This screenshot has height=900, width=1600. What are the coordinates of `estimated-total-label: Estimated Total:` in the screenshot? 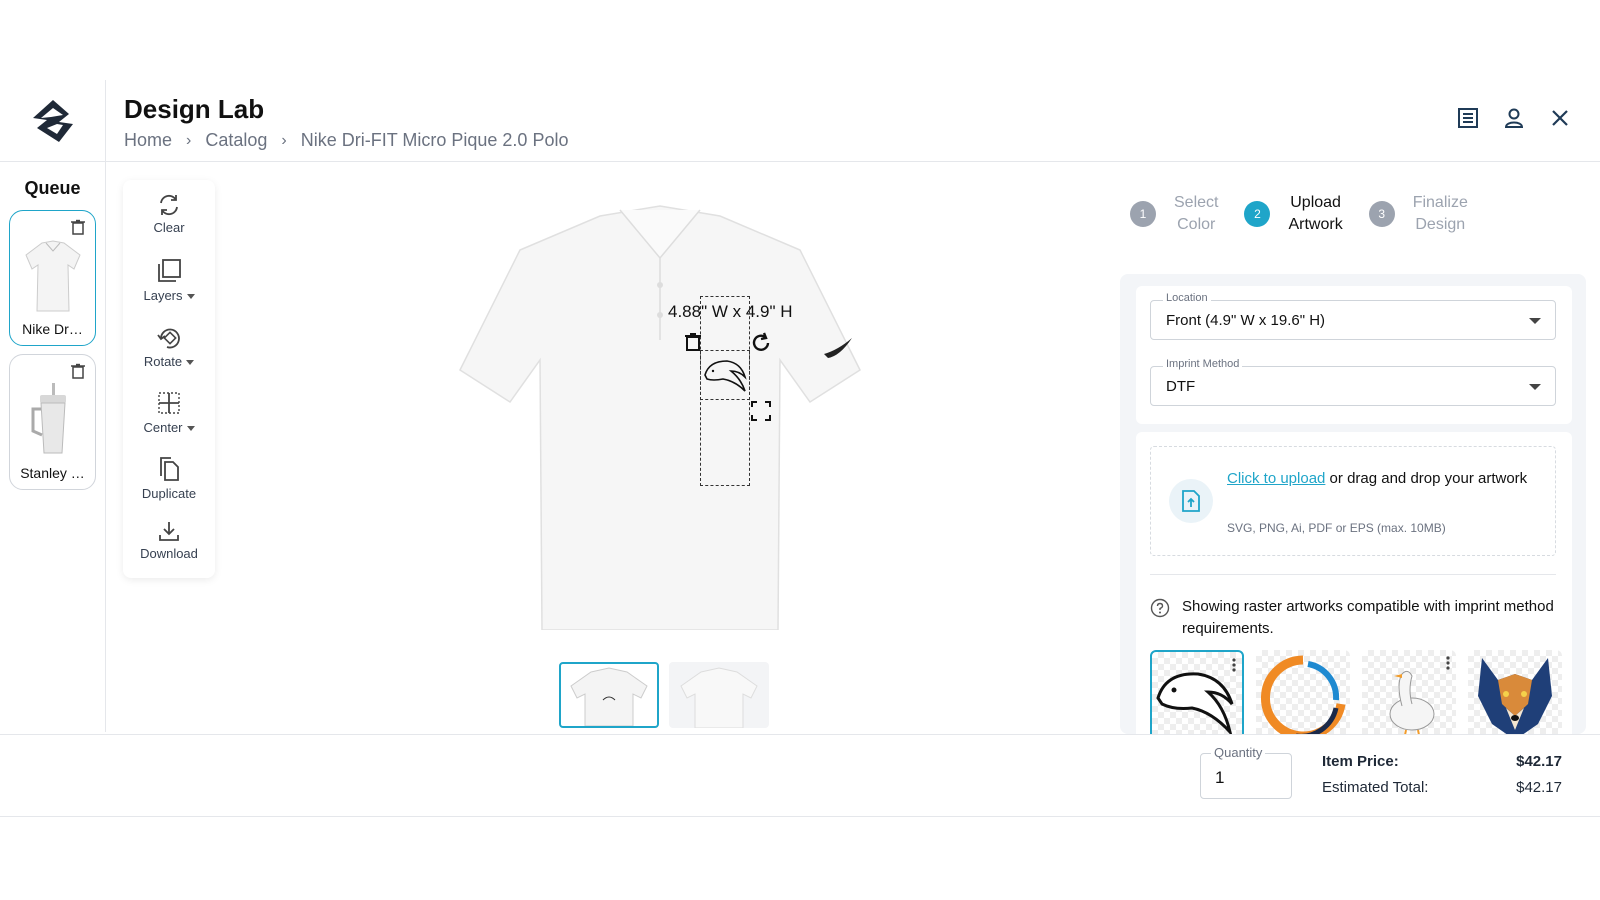 It's located at (1375, 787).